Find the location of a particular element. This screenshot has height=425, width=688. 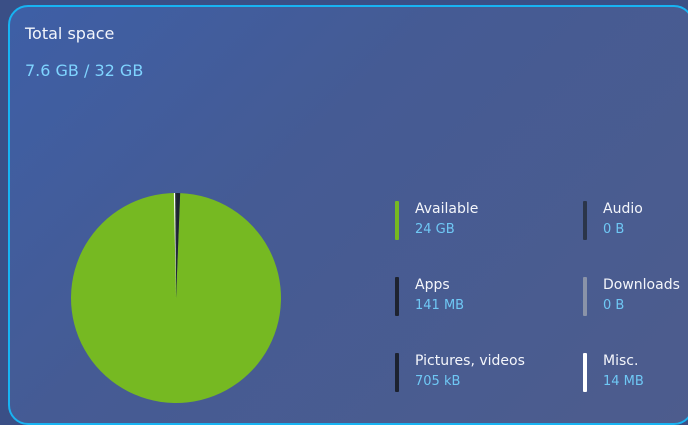

legend-label-misc: Misc. is located at coordinates (621, 361).